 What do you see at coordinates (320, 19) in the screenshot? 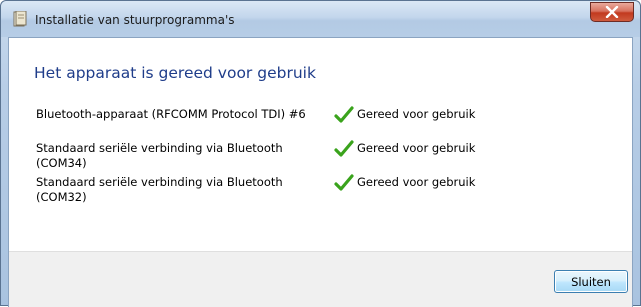
I see `title-bar: Installatie van stuurprogramma's` at bounding box center [320, 19].